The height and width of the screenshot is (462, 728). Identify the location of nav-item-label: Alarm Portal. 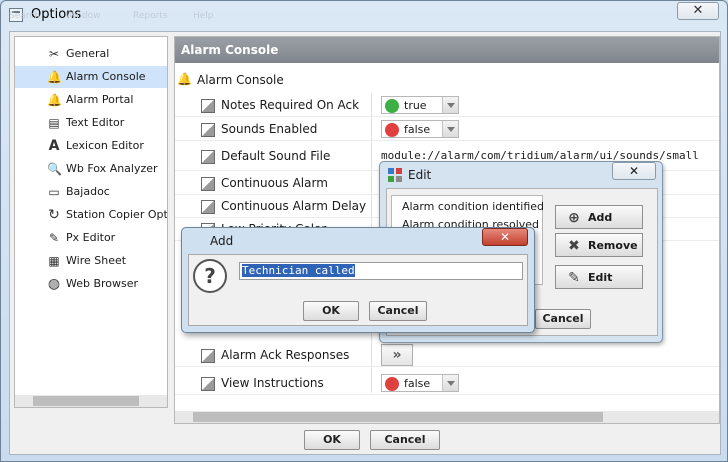
(100, 99).